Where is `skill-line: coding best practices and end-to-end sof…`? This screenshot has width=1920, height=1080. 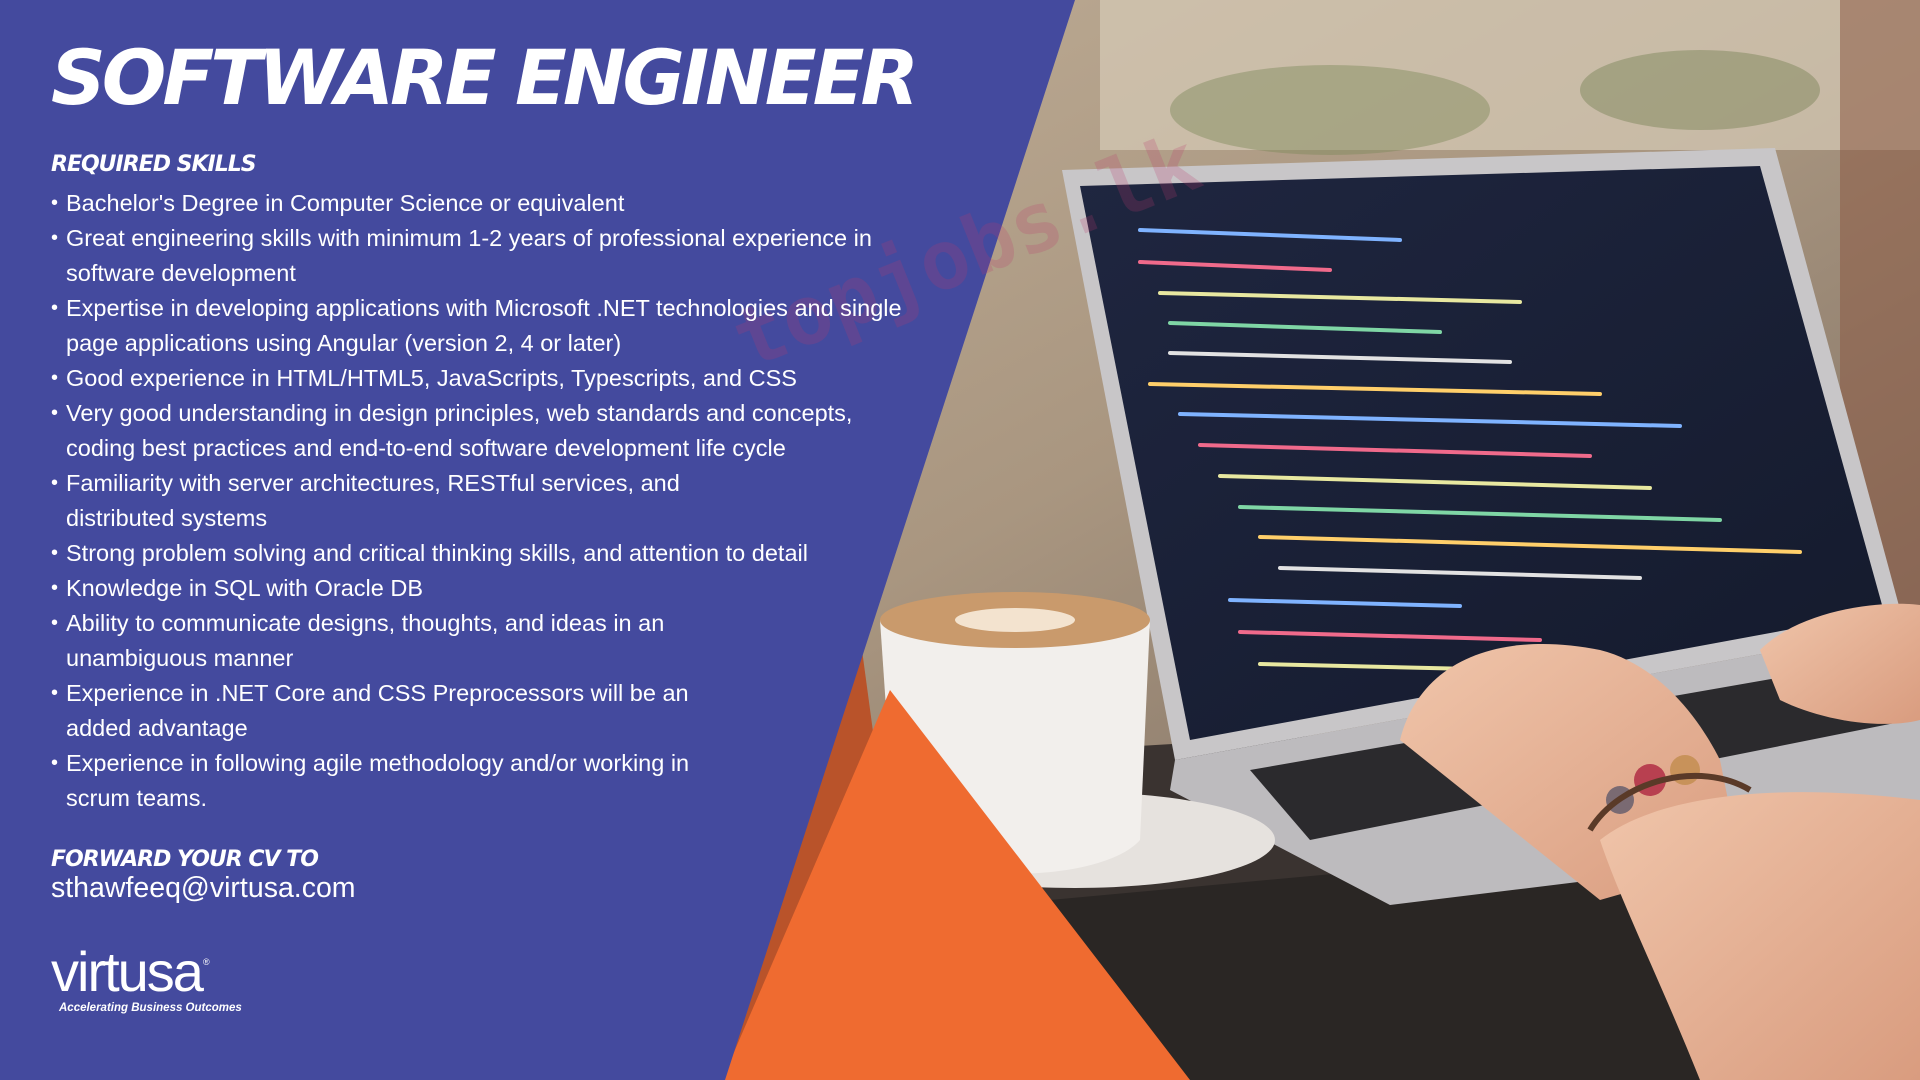 skill-line: coding best practices and end-to-end sof… is located at coordinates (426, 448).